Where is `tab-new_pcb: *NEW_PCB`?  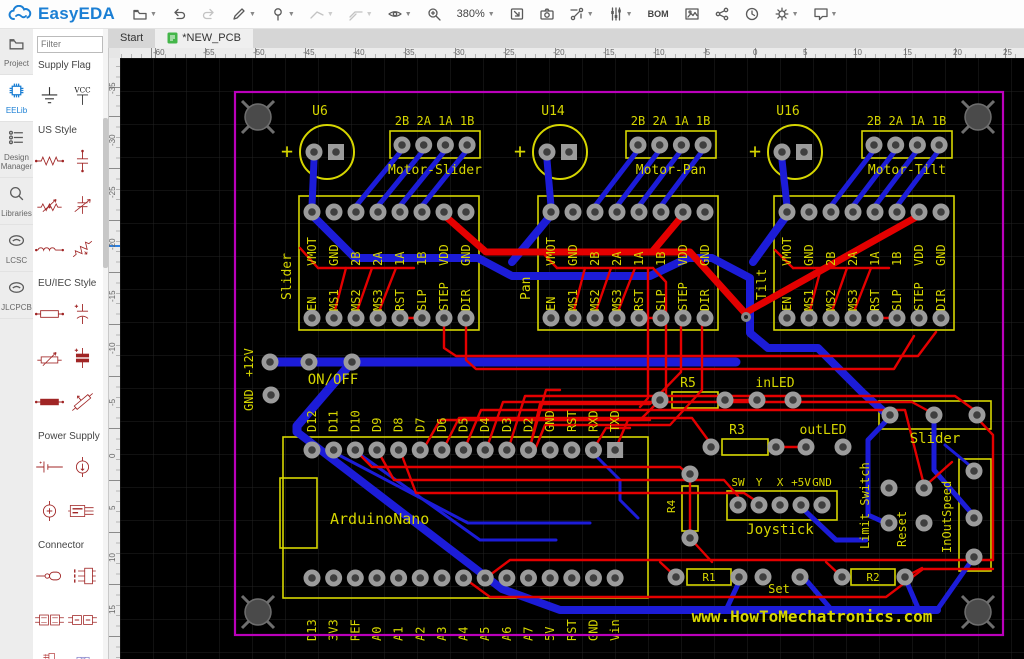 tab-new_pcb: *NEW_PCB is located at coordinates (204, 38).